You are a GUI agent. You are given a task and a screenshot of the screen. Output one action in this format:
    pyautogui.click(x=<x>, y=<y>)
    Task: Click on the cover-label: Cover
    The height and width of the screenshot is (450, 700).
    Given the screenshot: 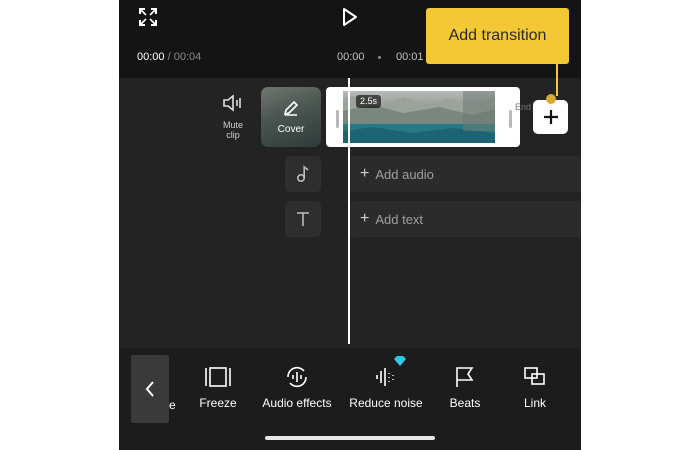 What is the action you would take?
    pyautogui.click(x=291, y=129)
    